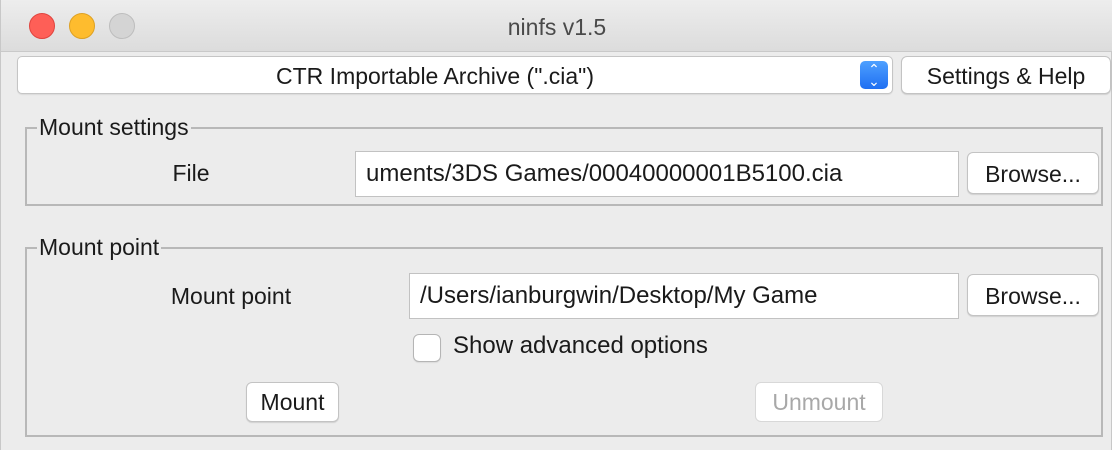 This screenshot has width=1112, height=450. I want to click on window-title: ninfs v1.5, so click(557, 27).